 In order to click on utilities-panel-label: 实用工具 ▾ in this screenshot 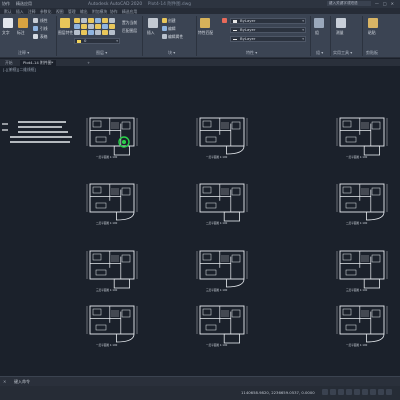, I will do `click(342, 53)`.